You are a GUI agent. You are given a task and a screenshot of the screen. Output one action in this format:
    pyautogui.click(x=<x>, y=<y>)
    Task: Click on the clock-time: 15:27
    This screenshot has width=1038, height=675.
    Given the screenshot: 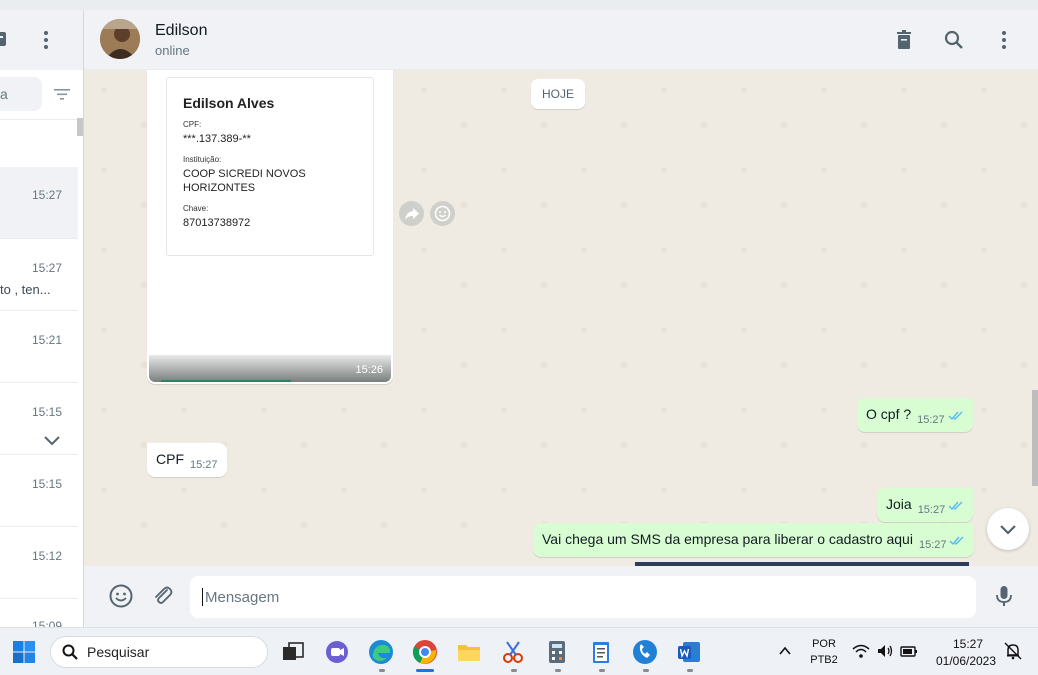 What is the action you would take?
    pyautogui.click(x=968, y=644)
    